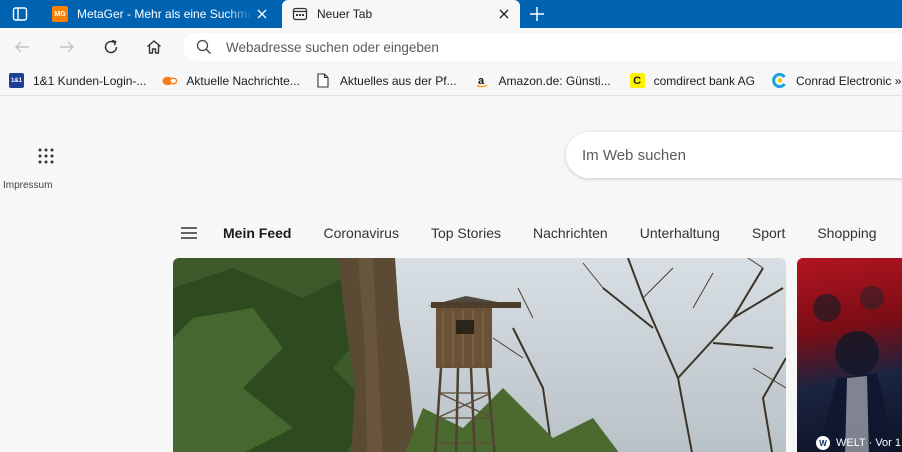 Image resolution: width=902 pixels, height=452 pixels. What do you see at coordinates (768, 233) in the screenshot?
I see `feed-tab-sport: Sport` at bounding box center [768, 233].